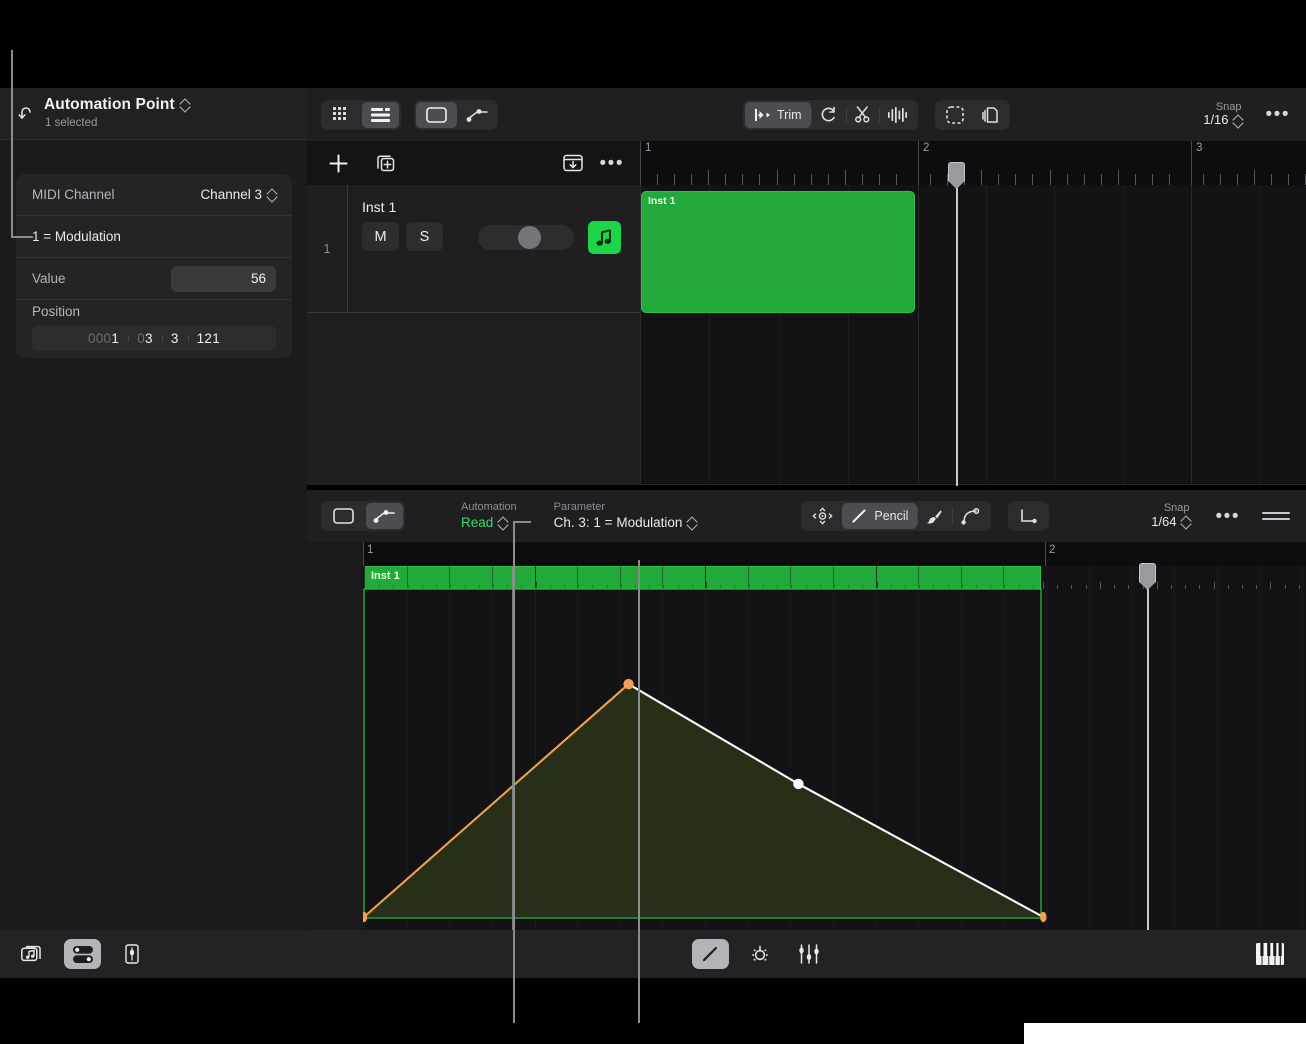 This screenshot has width=1306, height=1044. I want to click on parameter-text: 1 = Modulation, so click(76, 236).